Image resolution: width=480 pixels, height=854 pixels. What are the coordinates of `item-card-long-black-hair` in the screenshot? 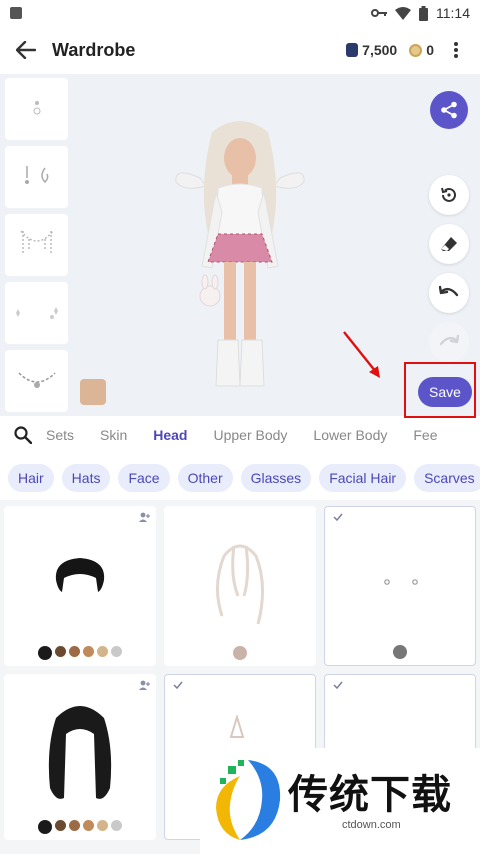 It's located at (80, 757).